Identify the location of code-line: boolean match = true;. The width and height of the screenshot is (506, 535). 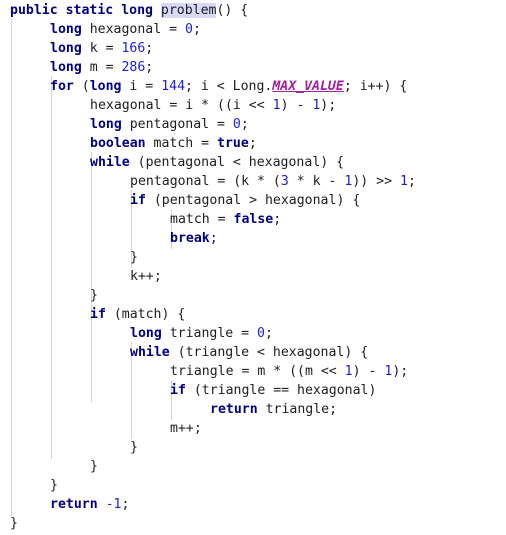
(258, 143).